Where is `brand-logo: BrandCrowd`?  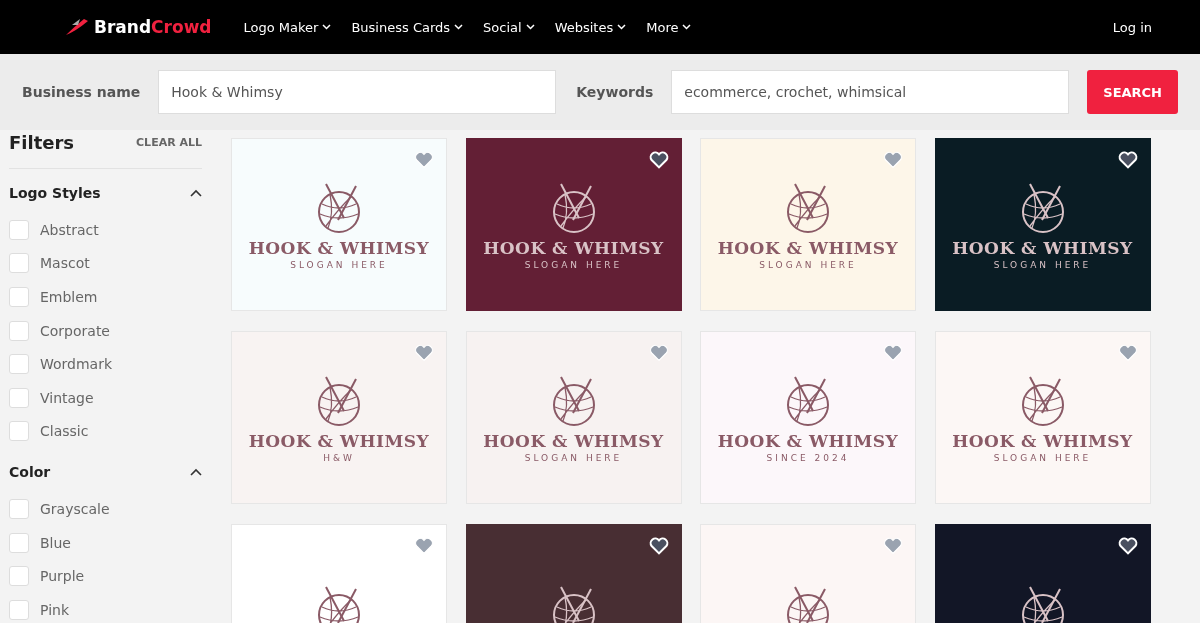 brand-logo: BrandCrowd is located at coordinates (138, 27).